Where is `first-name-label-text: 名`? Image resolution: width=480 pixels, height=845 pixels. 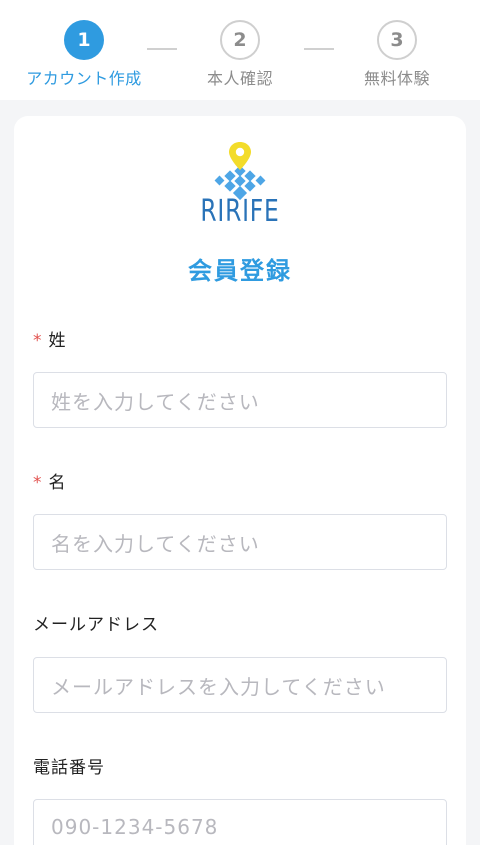
first-name-label-text: 名 is located at coordinates (57, 483).